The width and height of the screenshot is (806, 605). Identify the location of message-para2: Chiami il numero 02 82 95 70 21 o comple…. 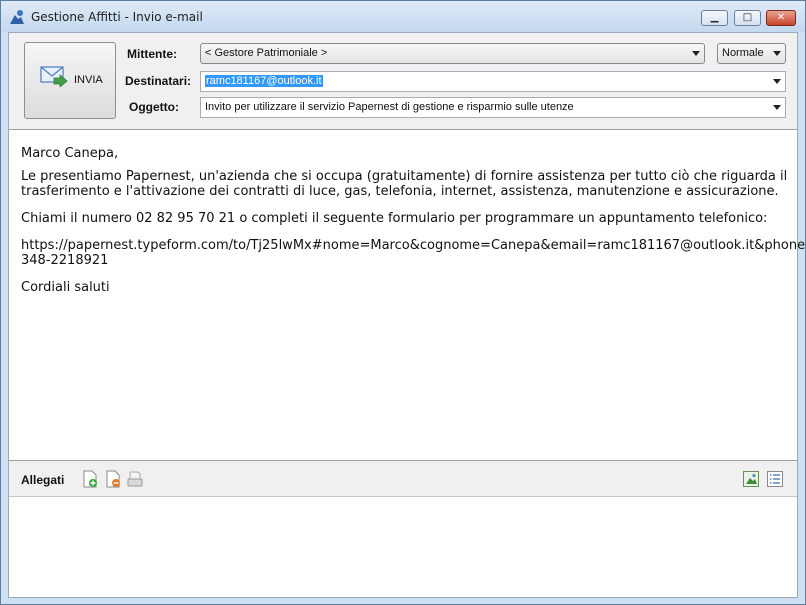
(394, 218).